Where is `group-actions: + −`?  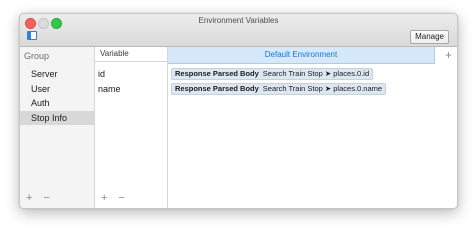 group-actions: + − is located at coordinates (42, 198).